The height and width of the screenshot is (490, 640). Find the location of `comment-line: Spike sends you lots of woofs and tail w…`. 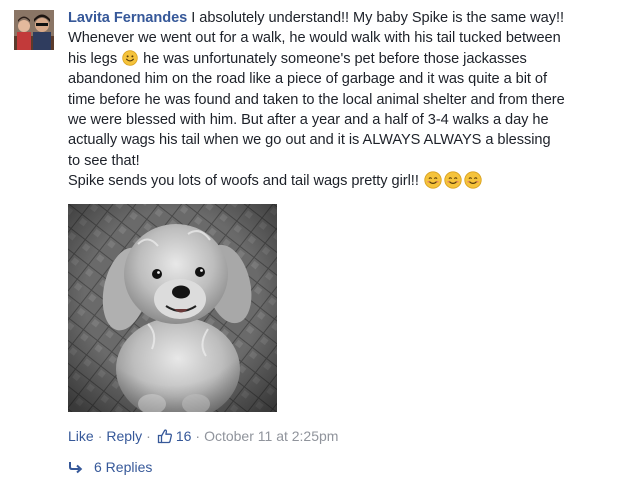

comment-line: Spike sends you lots of woofs and tail w… is located at coordinates (351, 181).